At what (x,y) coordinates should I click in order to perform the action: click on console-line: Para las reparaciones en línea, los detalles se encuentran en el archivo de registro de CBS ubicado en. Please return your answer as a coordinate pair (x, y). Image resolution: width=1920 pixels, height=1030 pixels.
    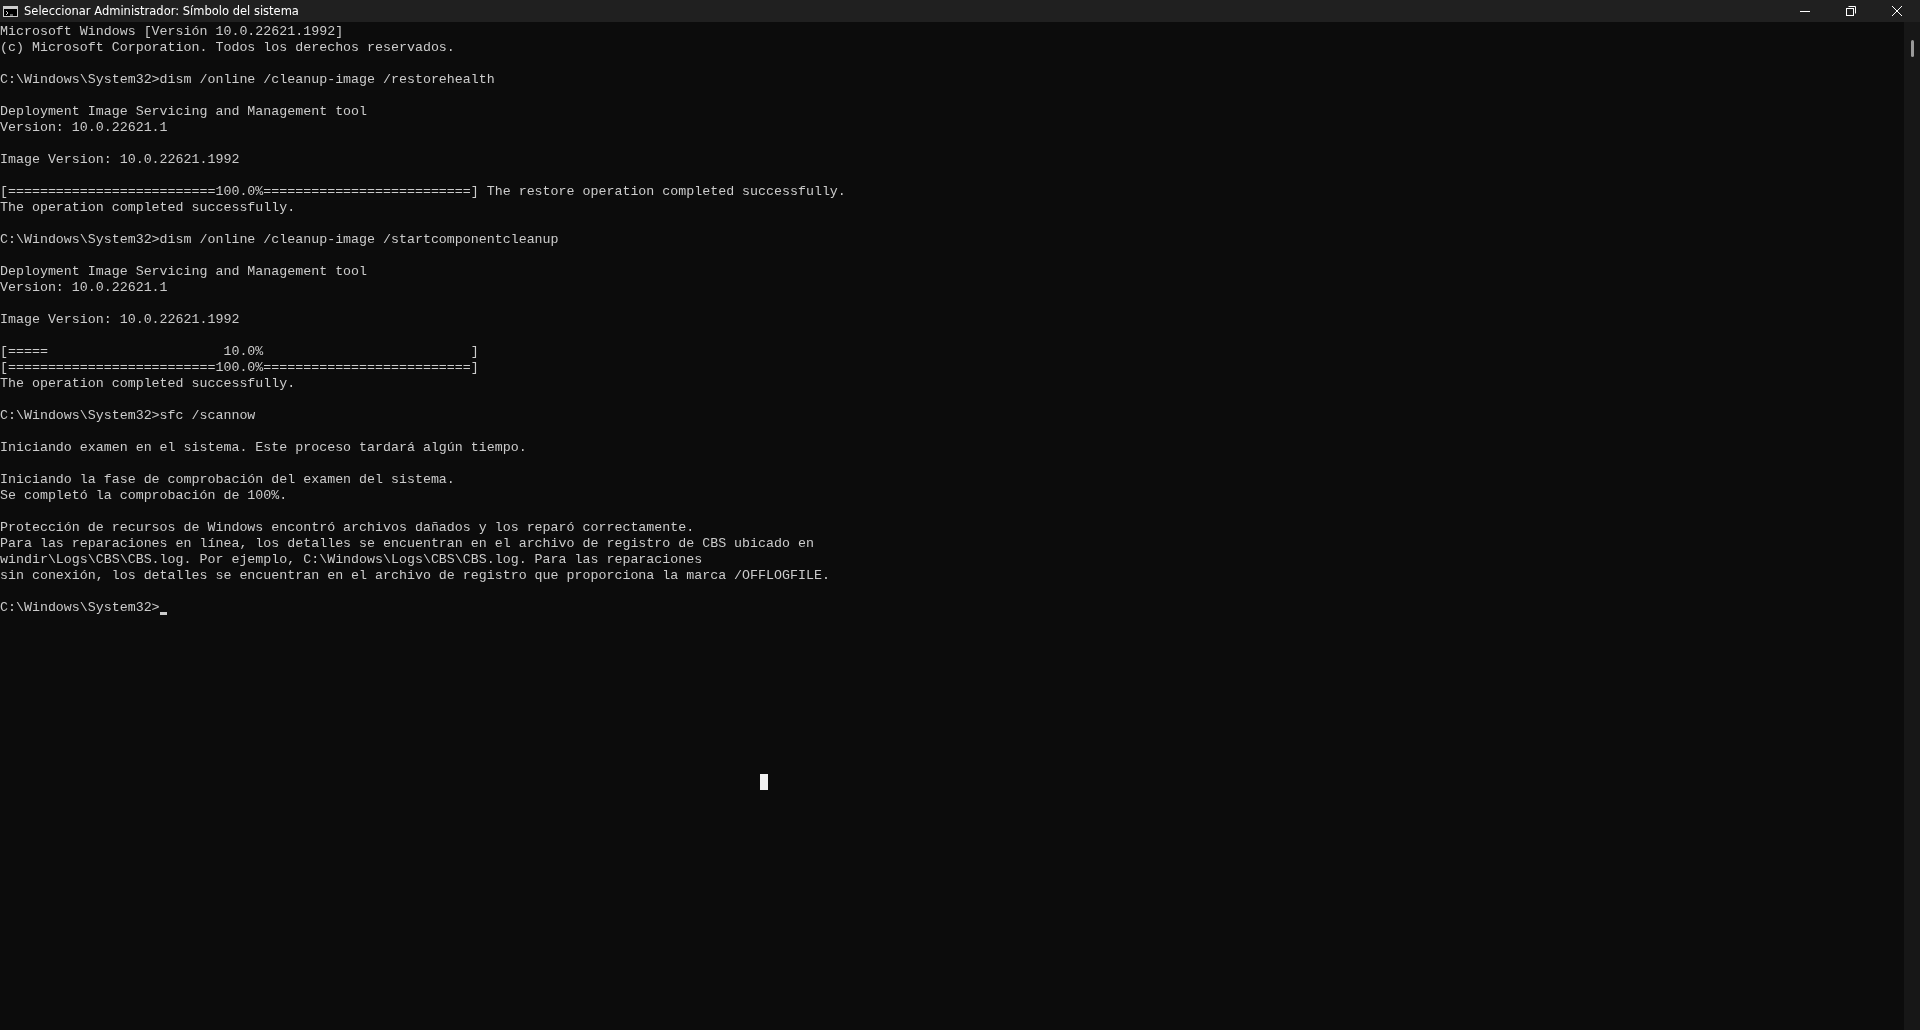
    Looking at the image, I should click on (407, 544).